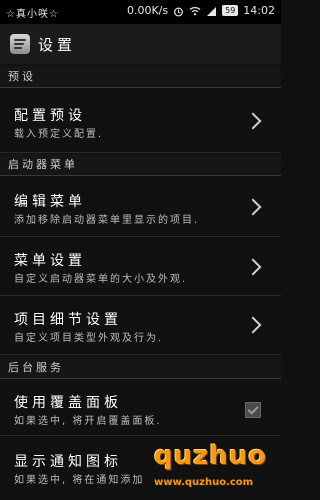 This screenshot has height=500, width=320. I want to click on network-speed: 0.00K/s, so click(147, 10).